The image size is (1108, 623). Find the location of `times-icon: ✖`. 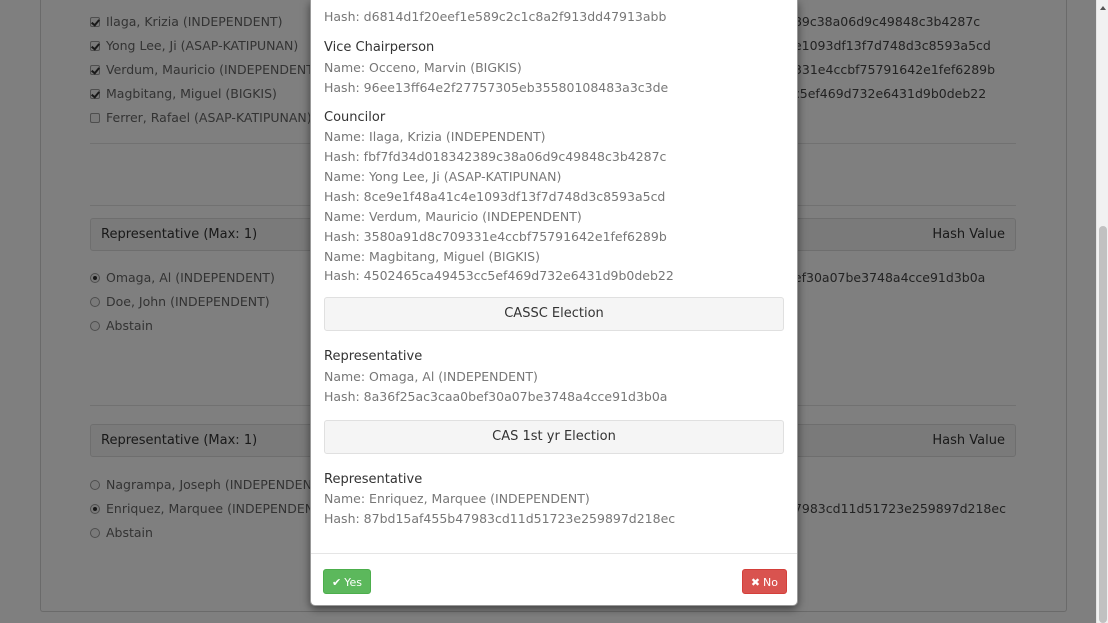

times-icon: ✖ is located at coordinates (755, 582).